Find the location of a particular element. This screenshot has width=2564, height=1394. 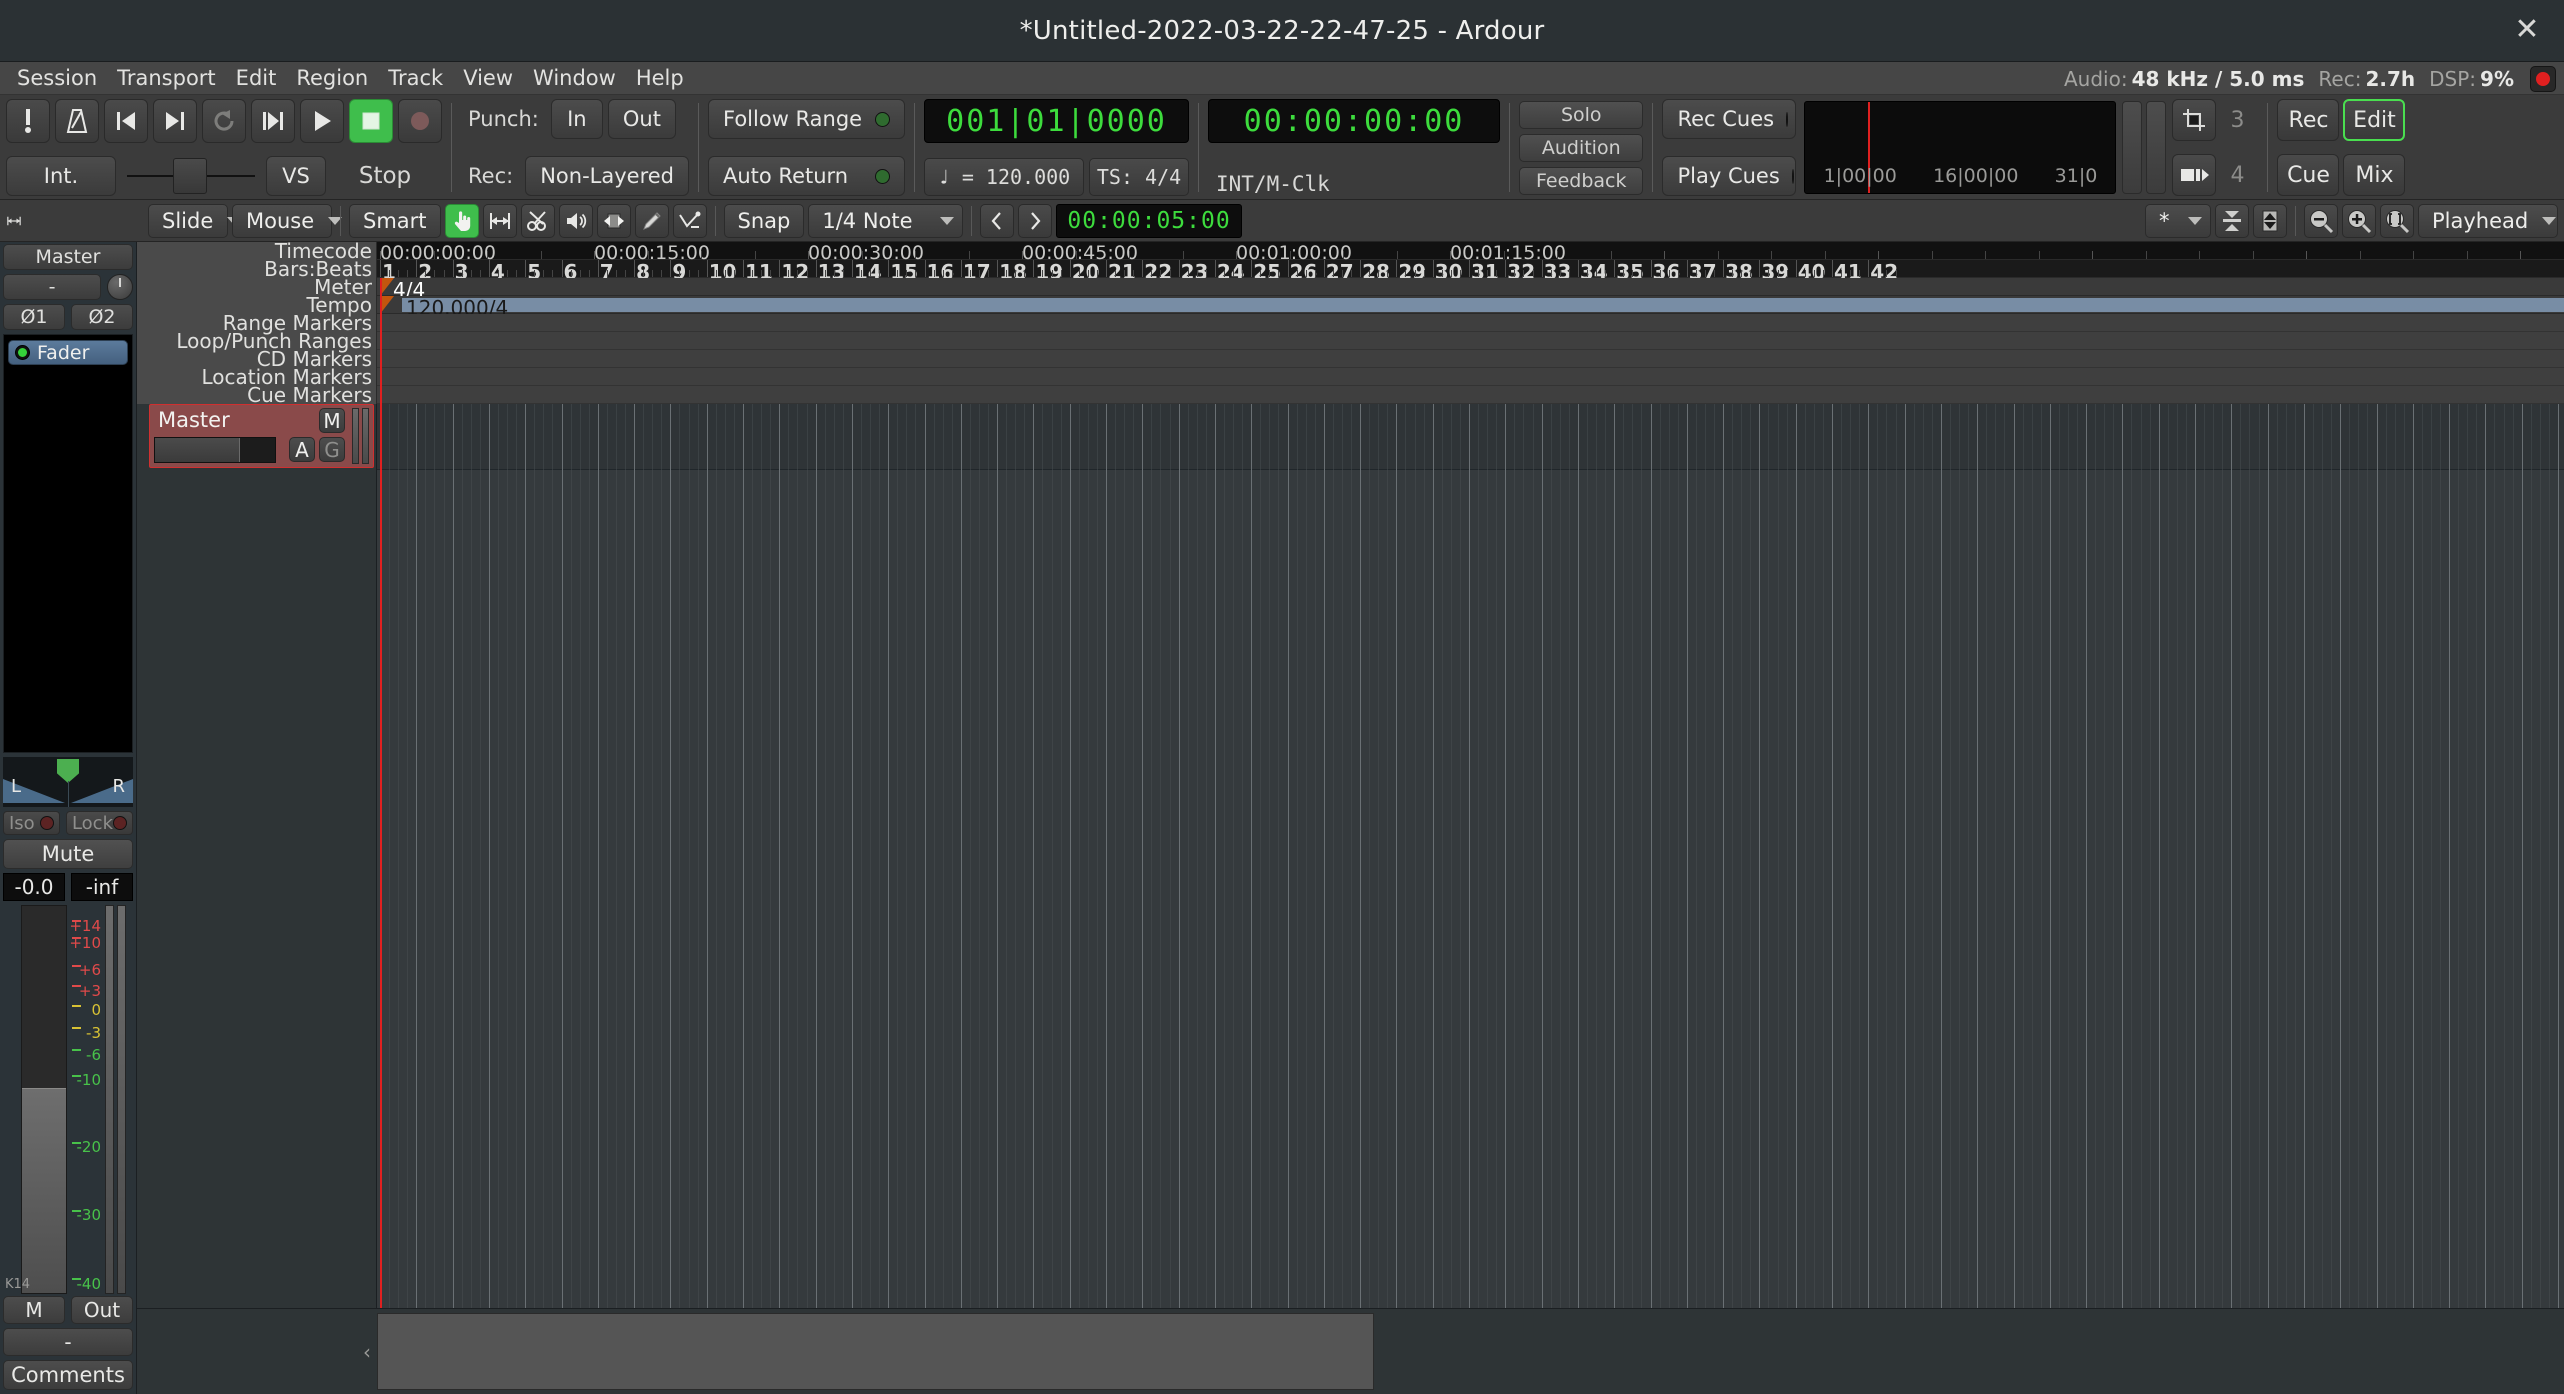

ruler-label-cue-markers: Cue Markers is located at coordinates (311, 395).